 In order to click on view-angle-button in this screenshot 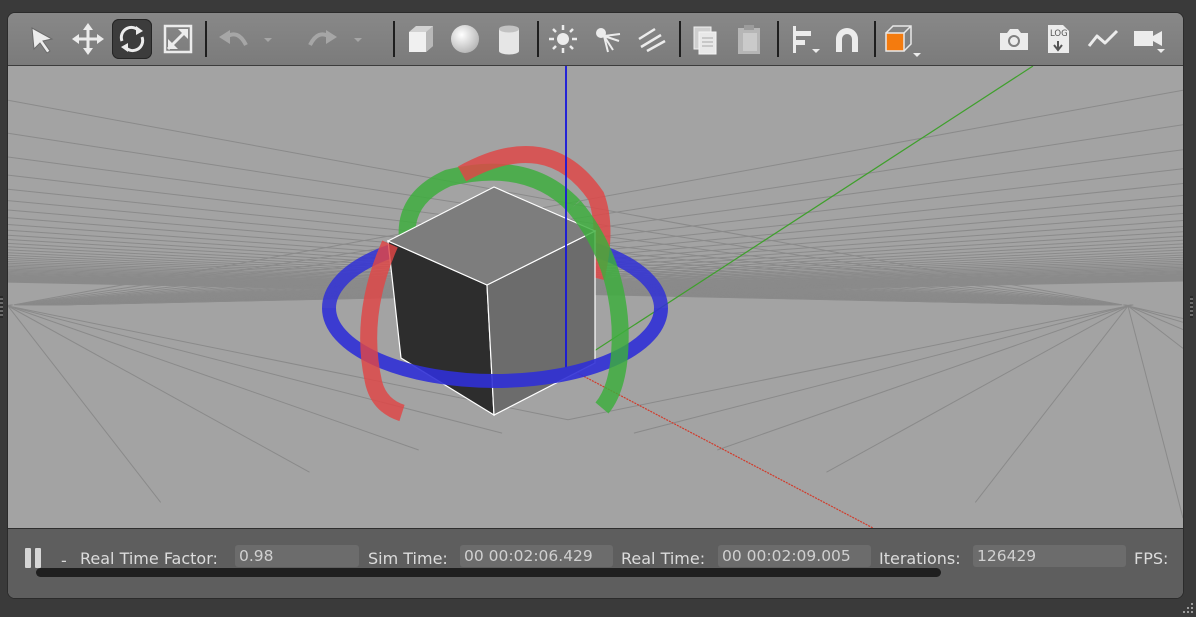, I will do `click(901, 39)`.